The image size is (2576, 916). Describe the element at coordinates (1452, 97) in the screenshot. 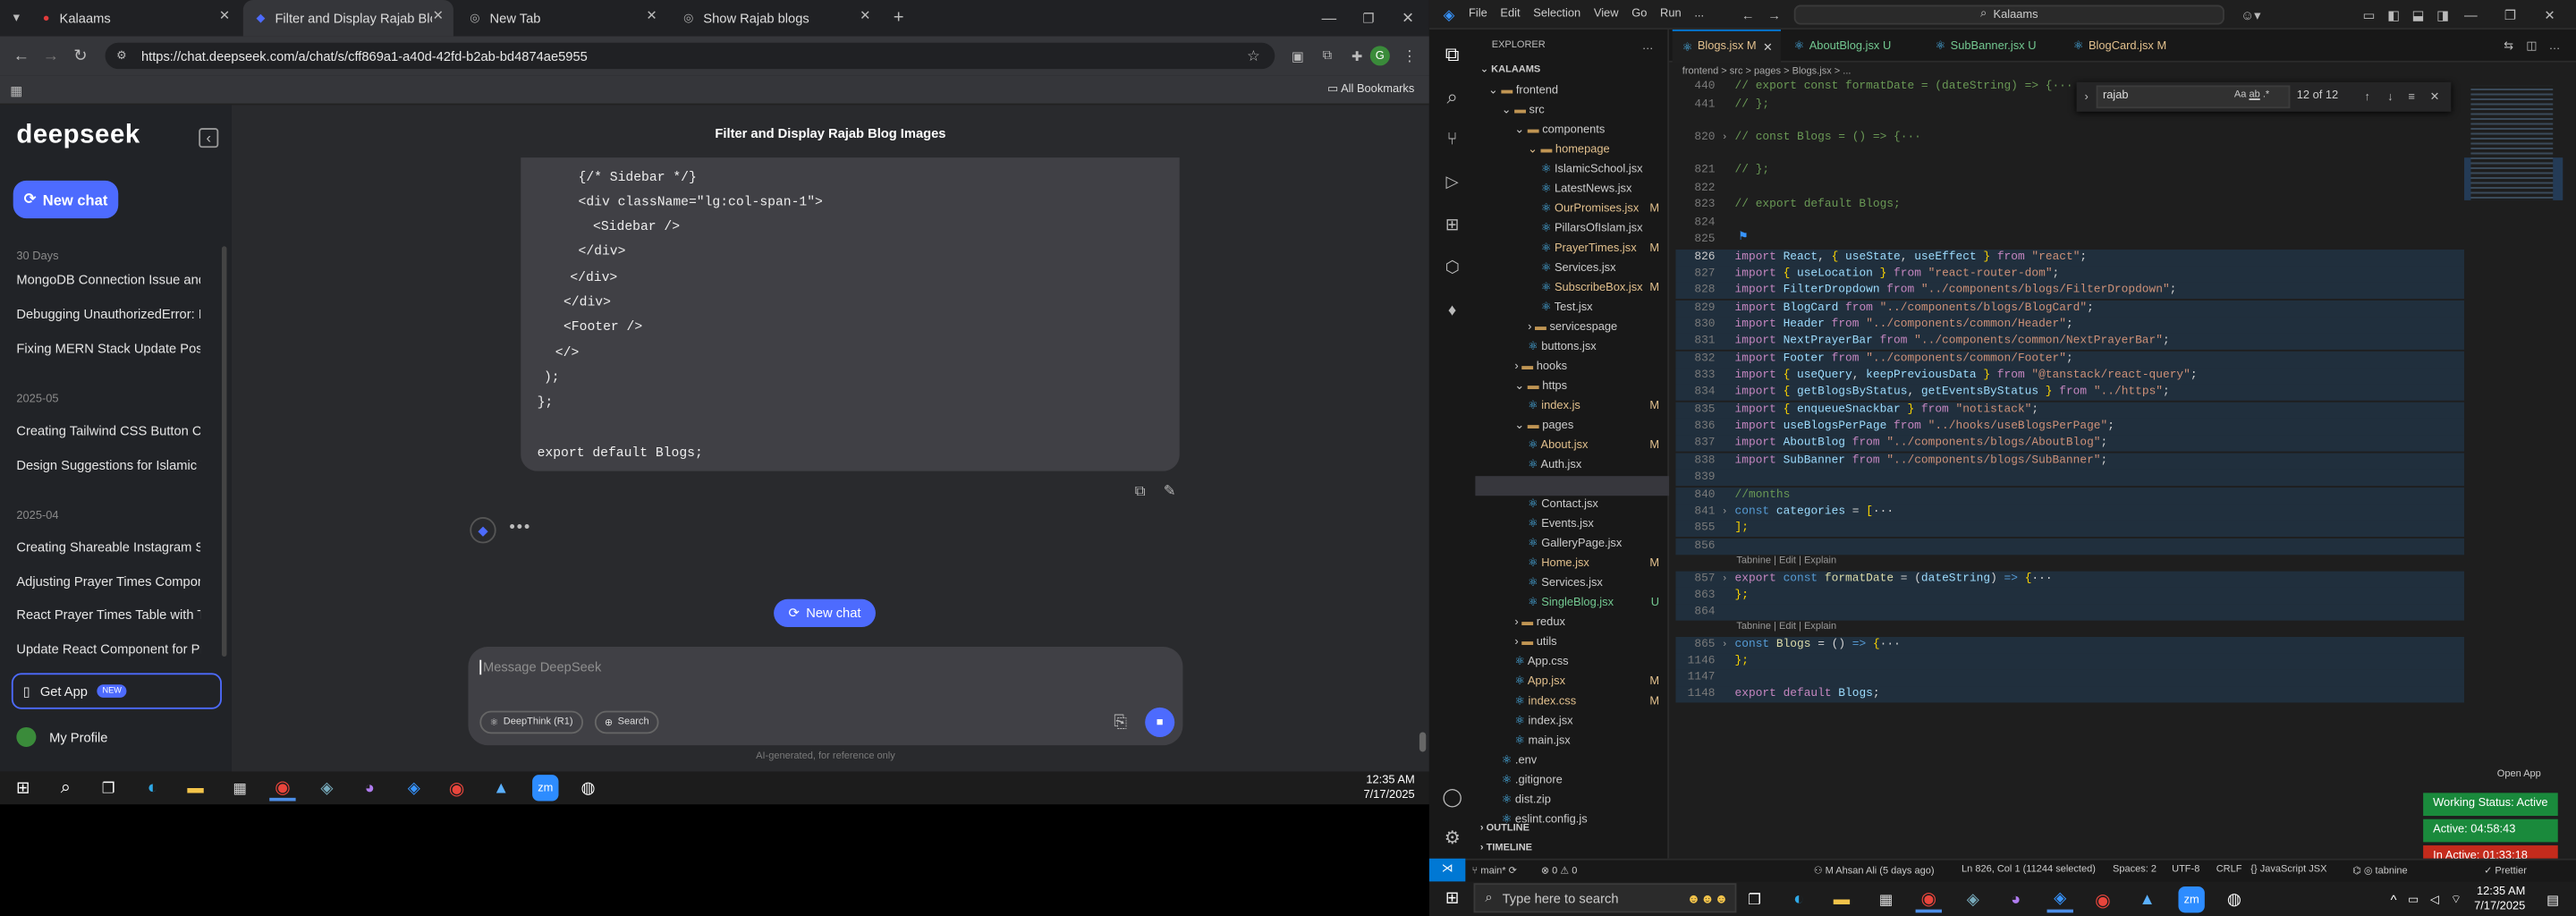

I see `search-icon: ⌕` at that location.